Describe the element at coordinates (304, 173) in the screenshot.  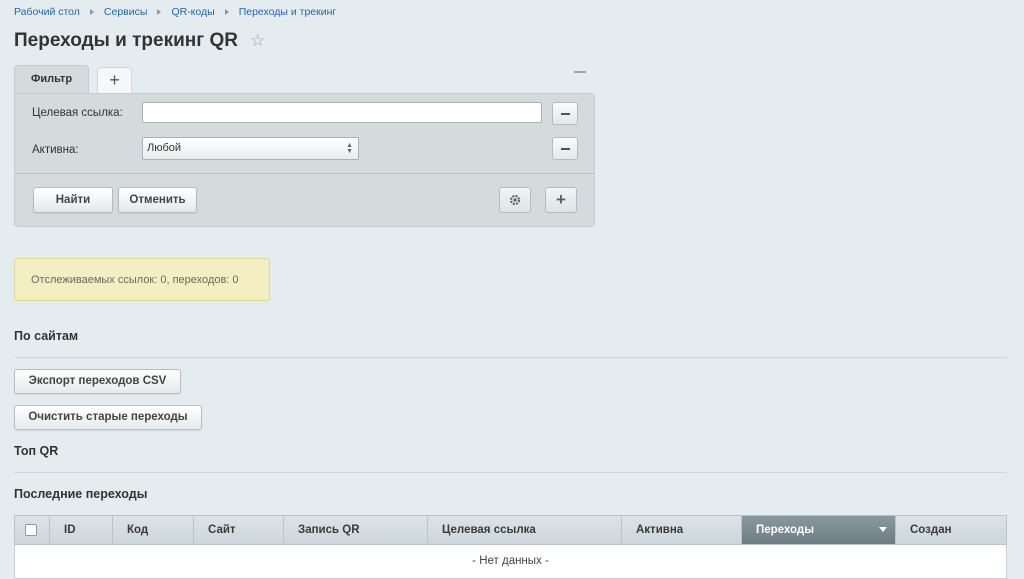
I see `filter-divider` at that location.